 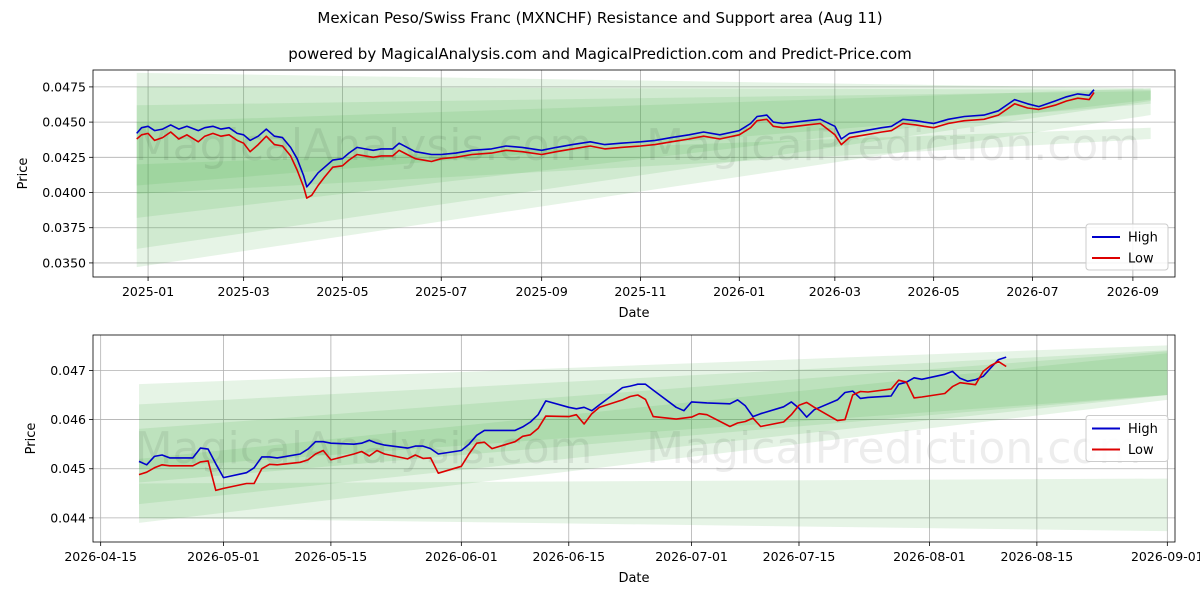 I want to click on x-tick-label: 2025-01, so click(x=148, y=291).